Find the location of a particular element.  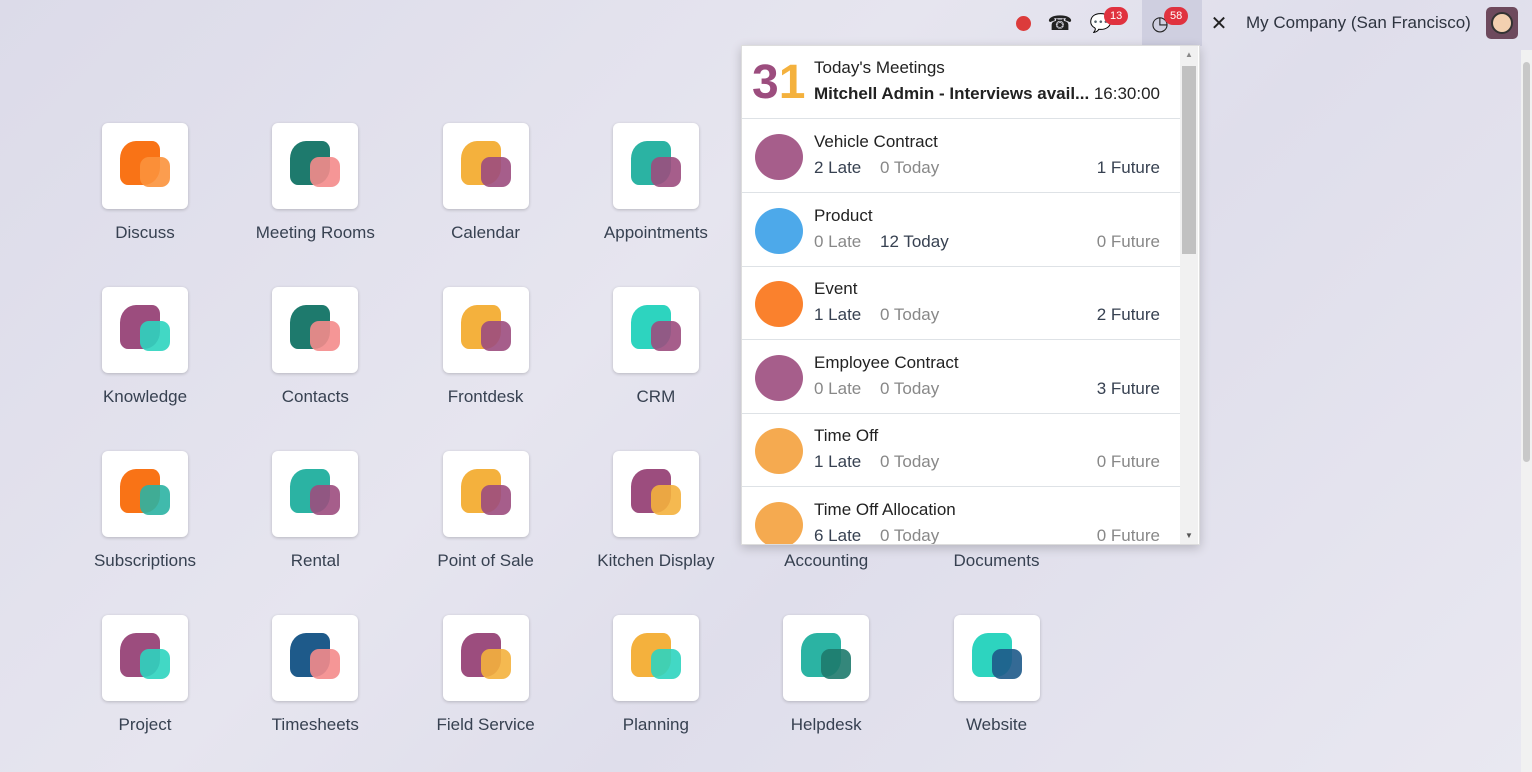

phone-icon: ☎ is located at coordinates (1060, 23).